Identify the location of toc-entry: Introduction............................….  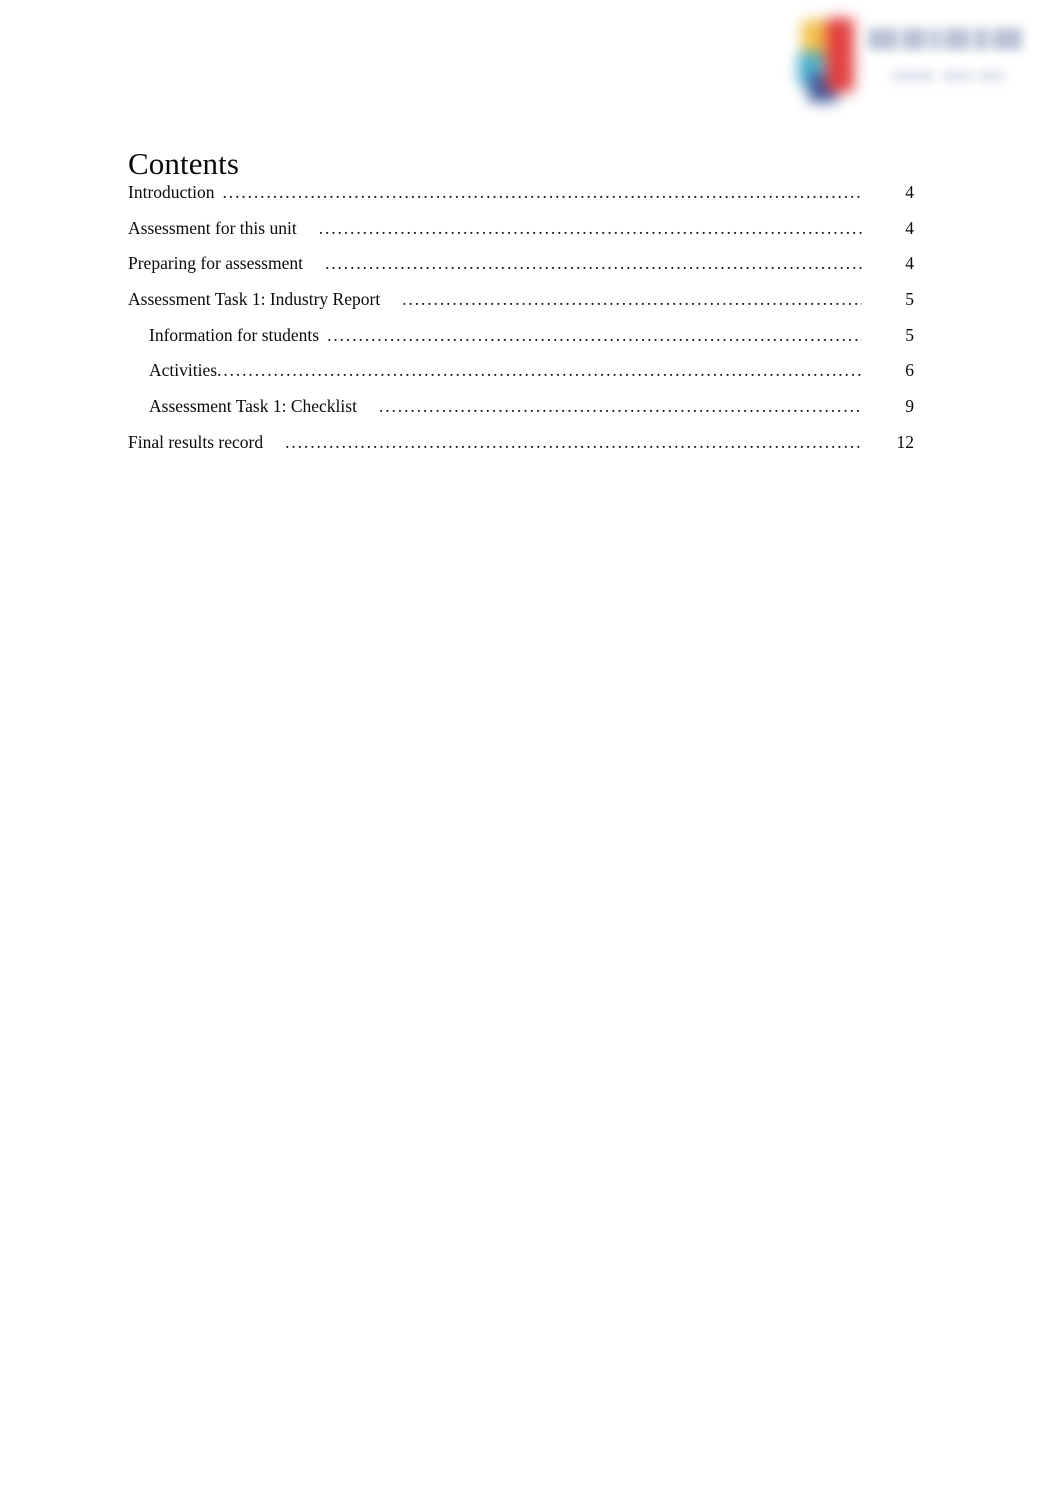
(521, 198).